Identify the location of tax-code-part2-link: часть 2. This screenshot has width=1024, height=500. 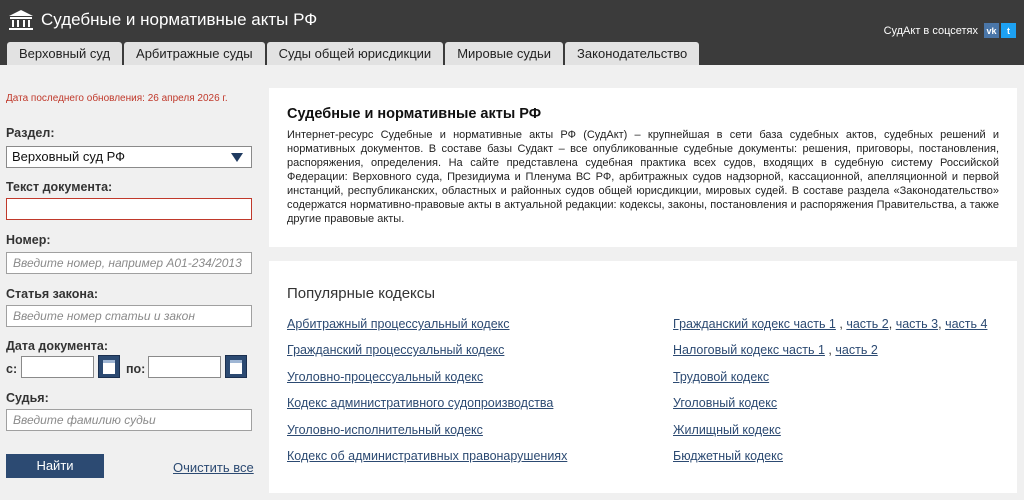
(856, 350).